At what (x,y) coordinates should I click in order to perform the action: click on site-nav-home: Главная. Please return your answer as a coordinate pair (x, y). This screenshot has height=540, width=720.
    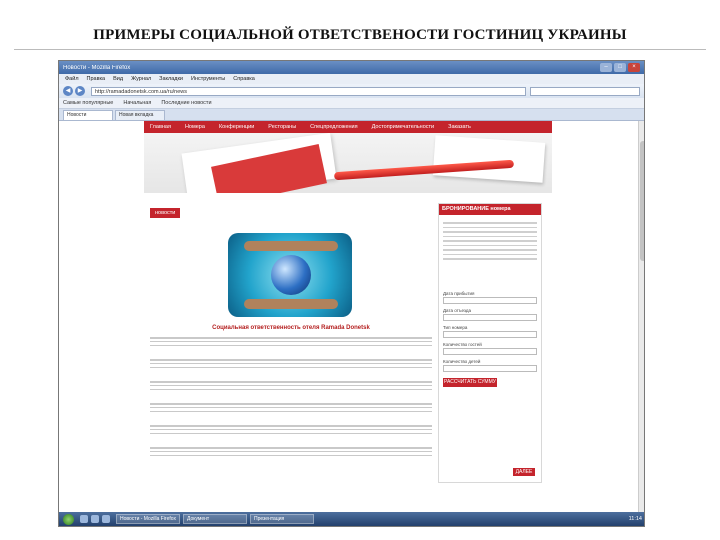
    Looking at the image, I should click on (160, 127).